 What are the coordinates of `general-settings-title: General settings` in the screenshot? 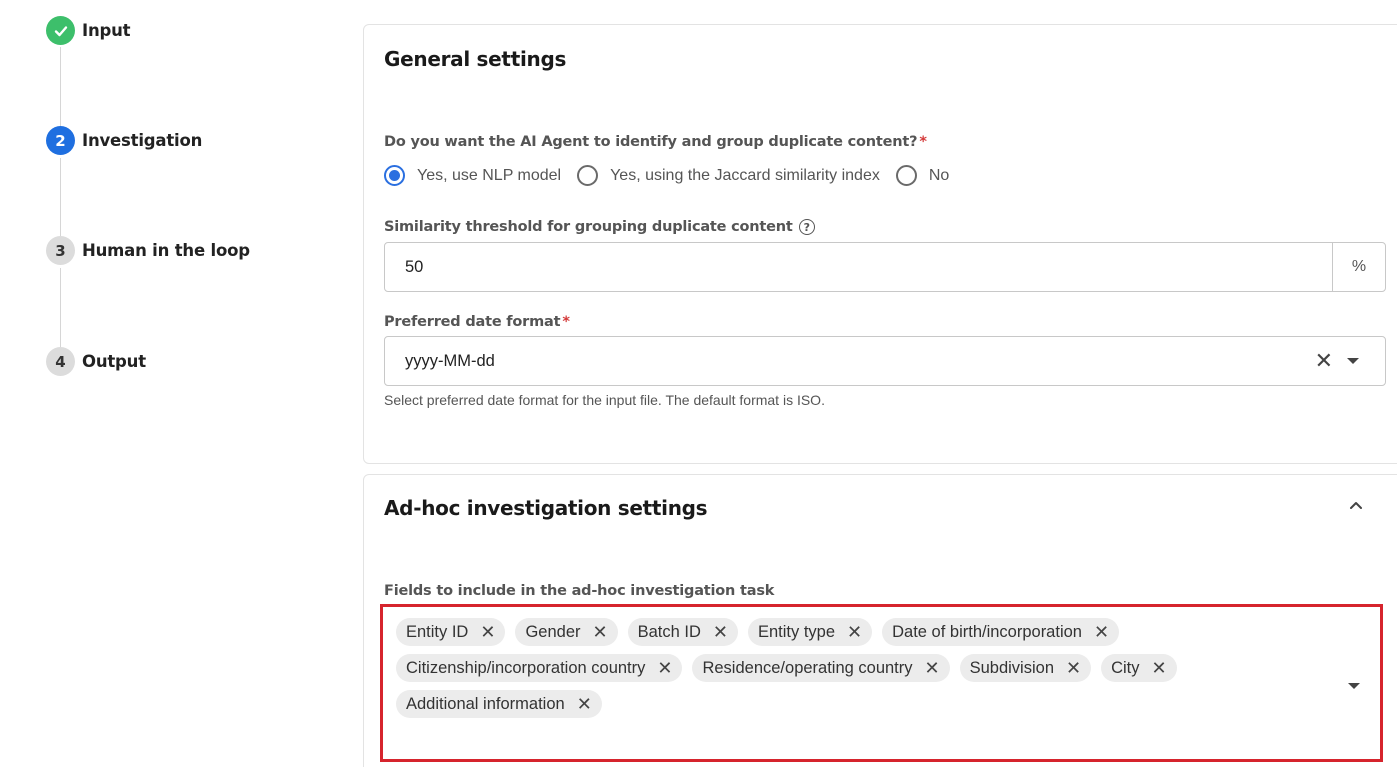 It's located at (475, 59).